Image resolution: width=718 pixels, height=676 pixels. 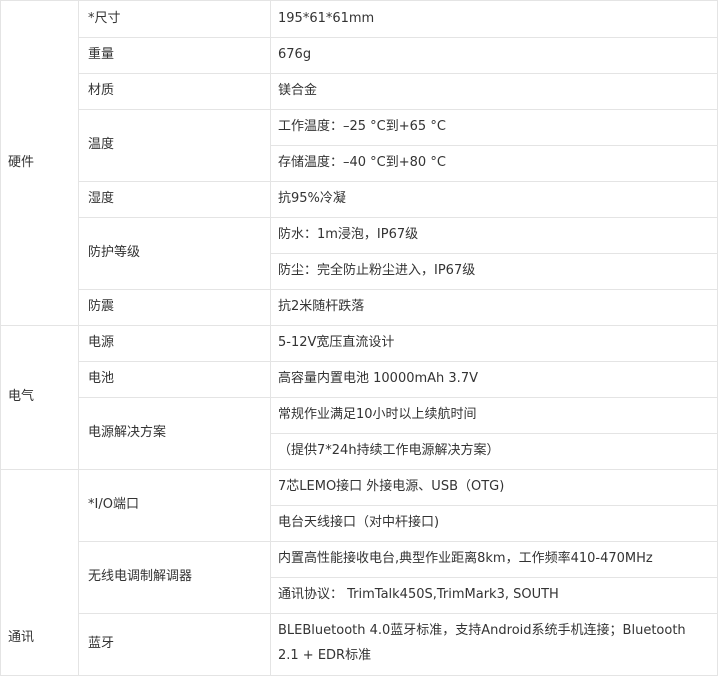 What do you see at coordinates (101, 378) in the screenshot?
I see `row-label: 电池` at bounding box center [101, 378].